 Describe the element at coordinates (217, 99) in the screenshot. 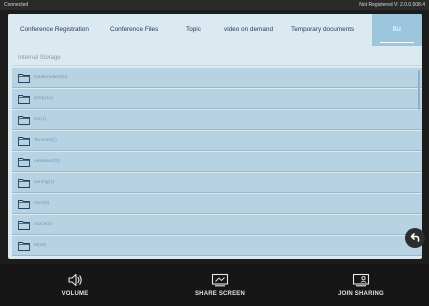

I see `folder-row: temp(11)` at that location.